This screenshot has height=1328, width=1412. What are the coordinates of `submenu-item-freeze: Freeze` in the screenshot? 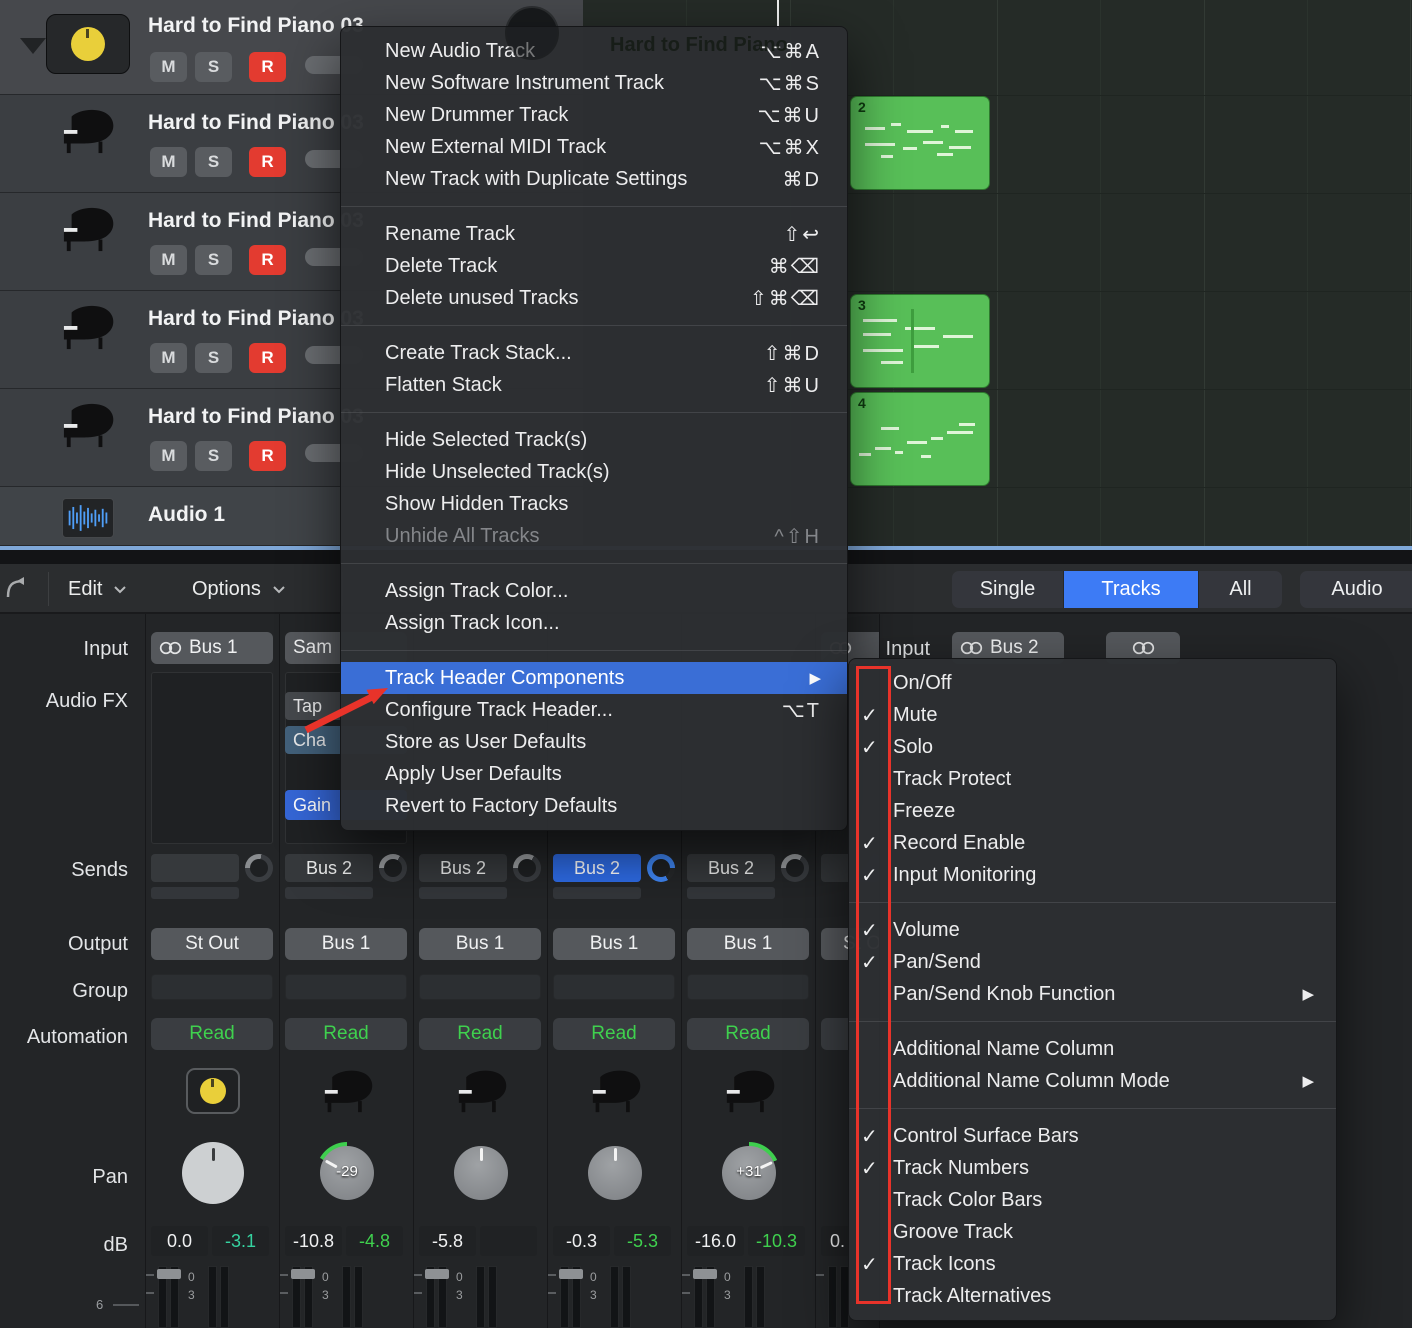 It's located at (1092, 811).